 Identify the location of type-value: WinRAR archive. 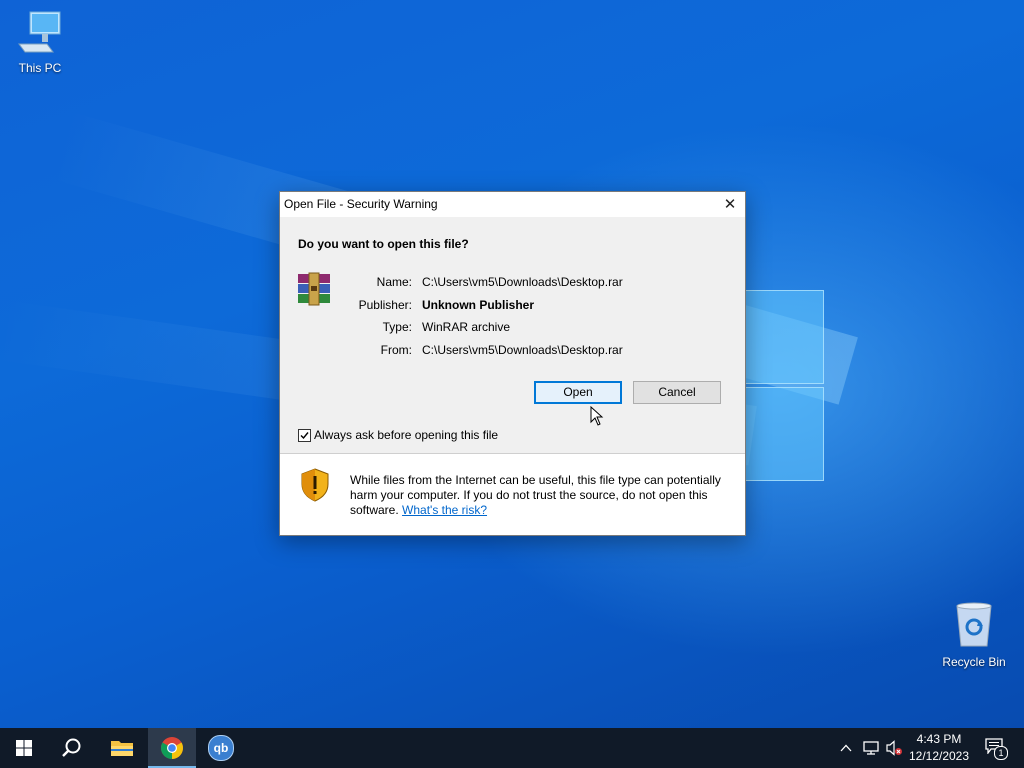
(466, 327).